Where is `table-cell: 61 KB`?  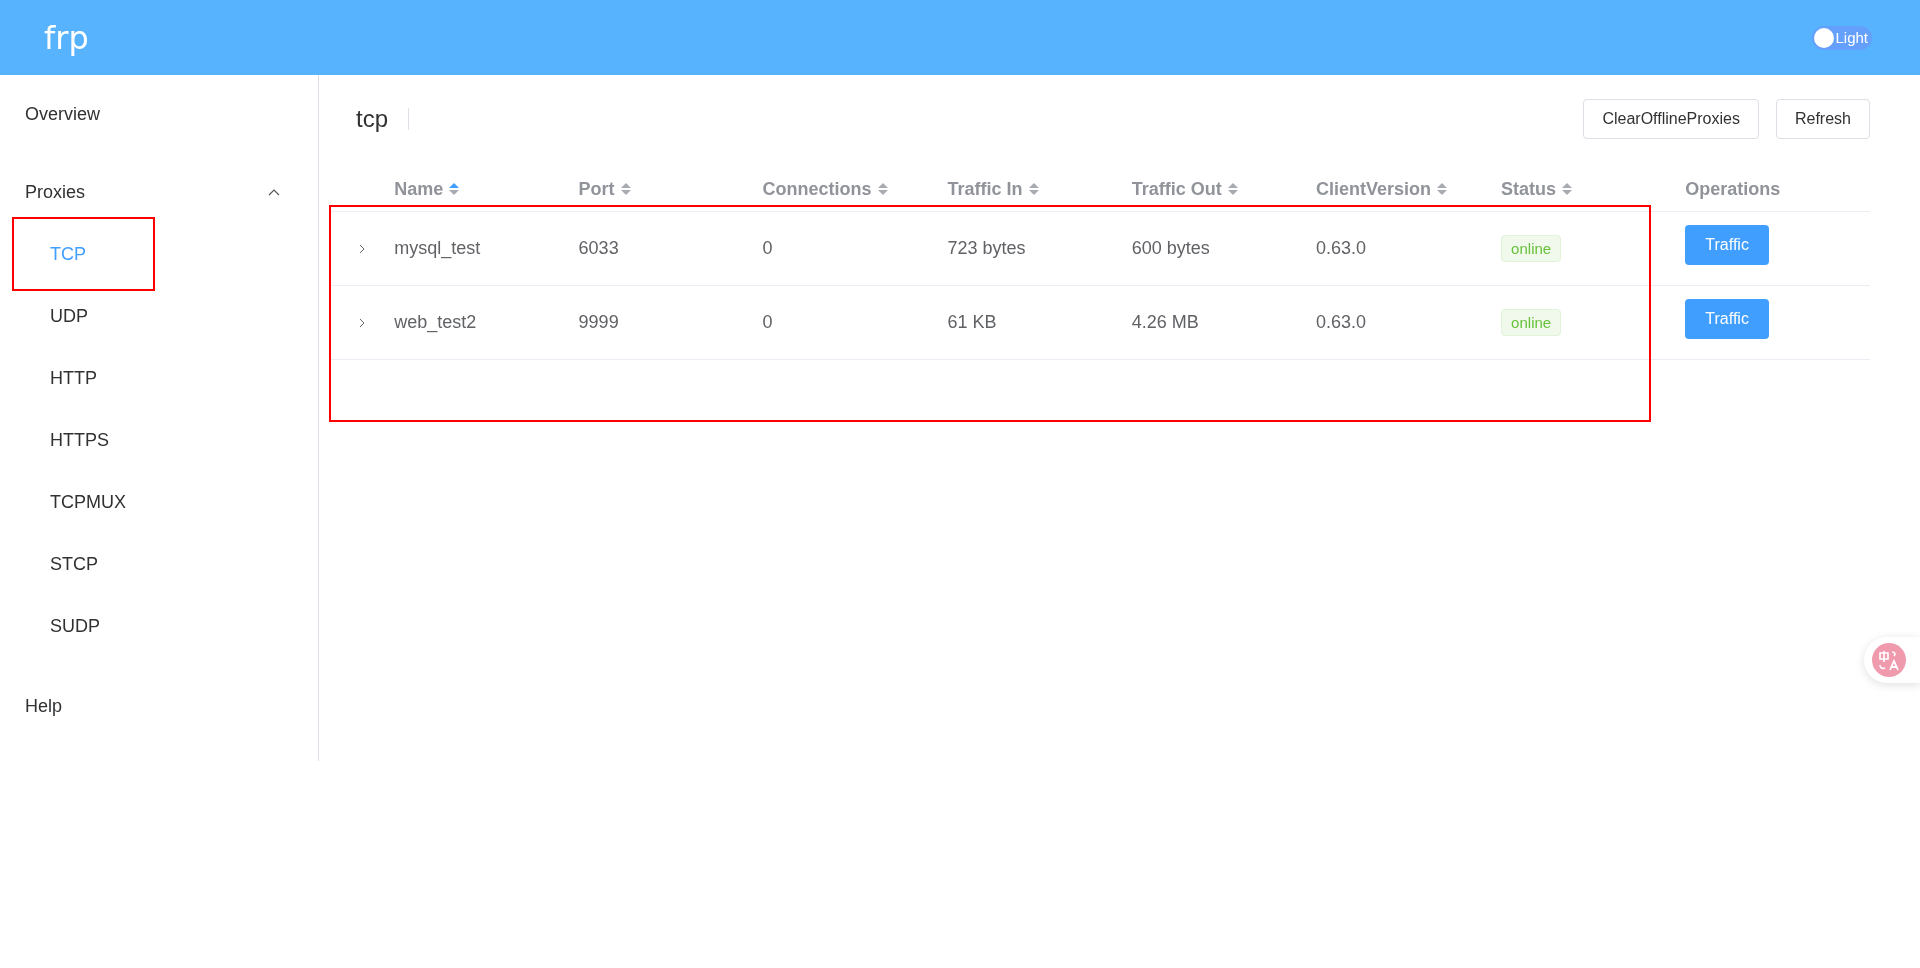 table-cell: 61 KB is located at coordinates (972, 322).